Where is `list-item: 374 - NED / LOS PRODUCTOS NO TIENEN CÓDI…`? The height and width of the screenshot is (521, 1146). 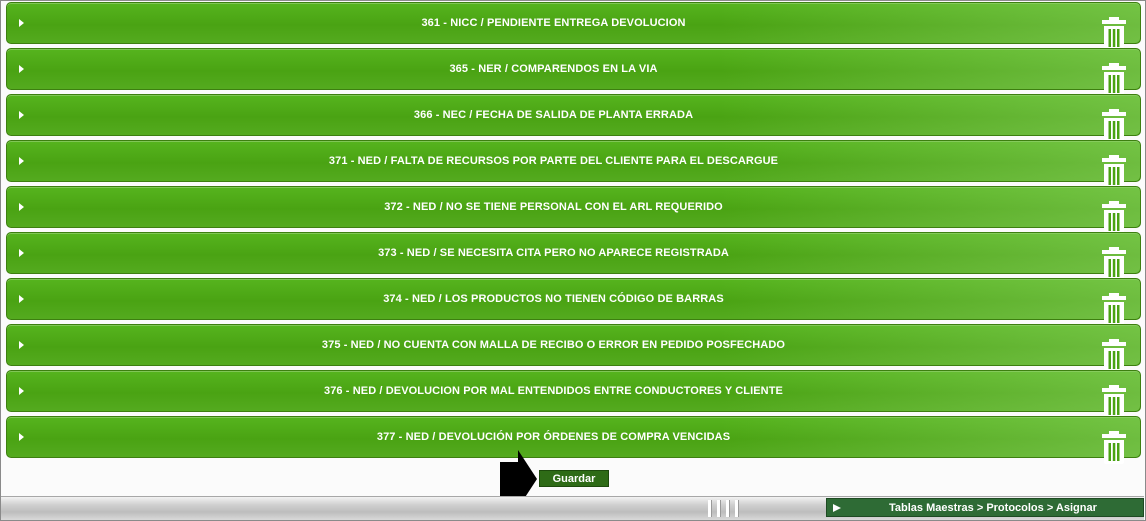 list-item: 374 - NED / LOS PRODUCTOS NO TIENEN CÓDI… is located at coordinates (573, 302).